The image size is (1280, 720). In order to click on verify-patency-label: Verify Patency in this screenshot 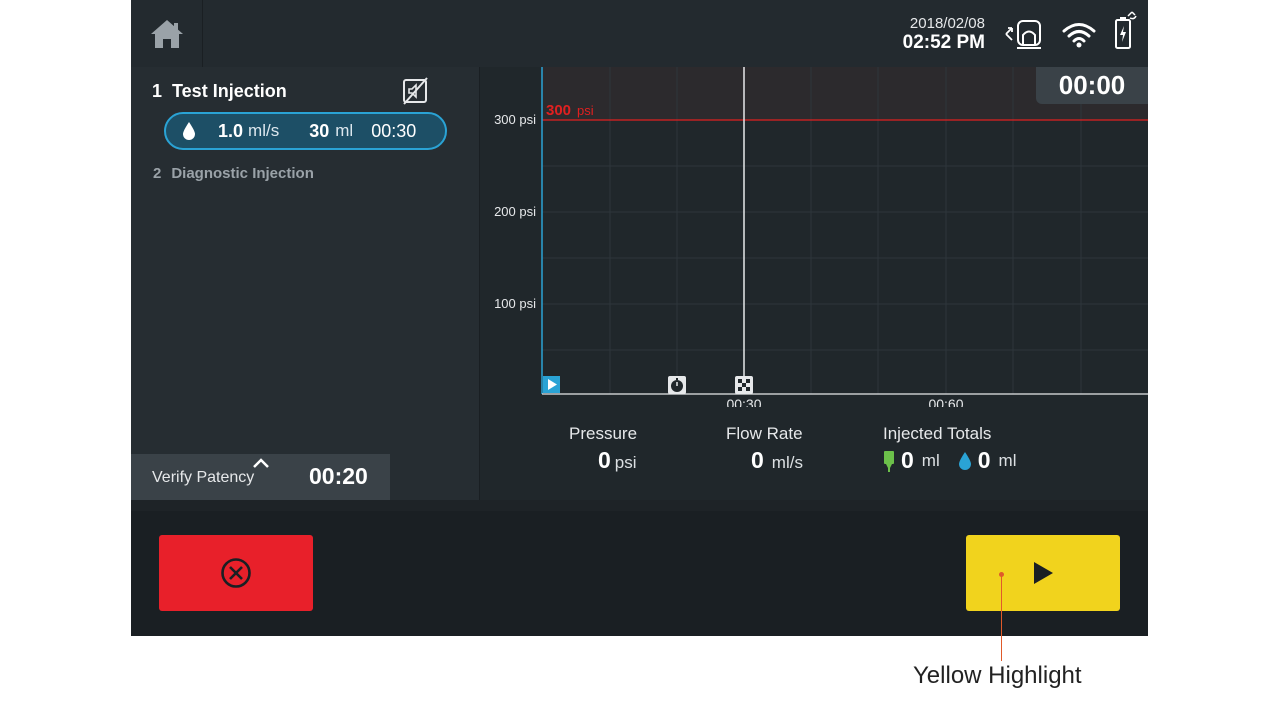, I will do `click(203, 477)`.